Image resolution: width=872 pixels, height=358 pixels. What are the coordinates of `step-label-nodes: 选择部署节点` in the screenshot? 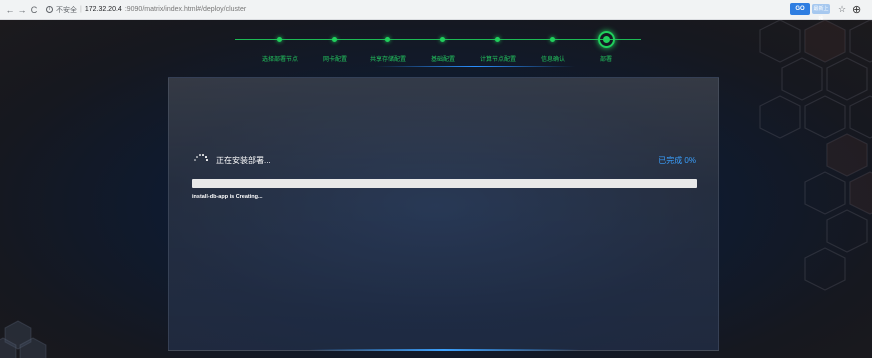 It's located at (280, 58).